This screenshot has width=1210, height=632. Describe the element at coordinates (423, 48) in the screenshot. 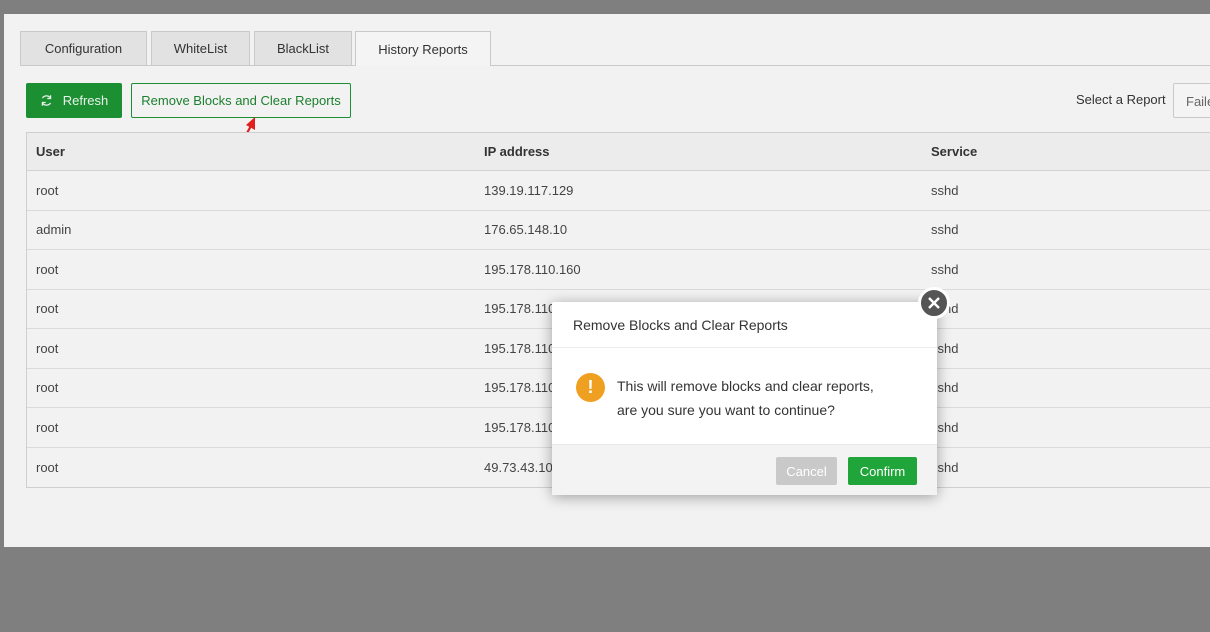

I see `tab-history-reports: History Reports` at that location.